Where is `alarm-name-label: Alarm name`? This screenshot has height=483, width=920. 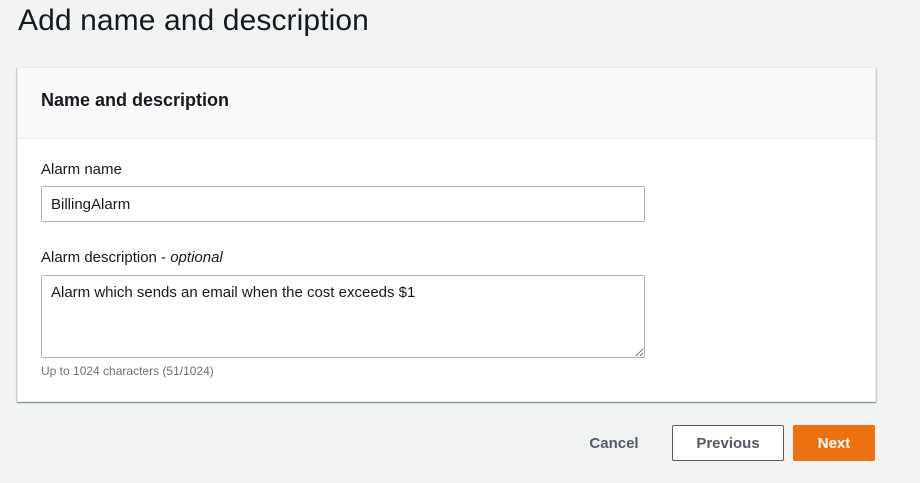
alarm-name-label: Alarm name is located at coordinates (81, 169).